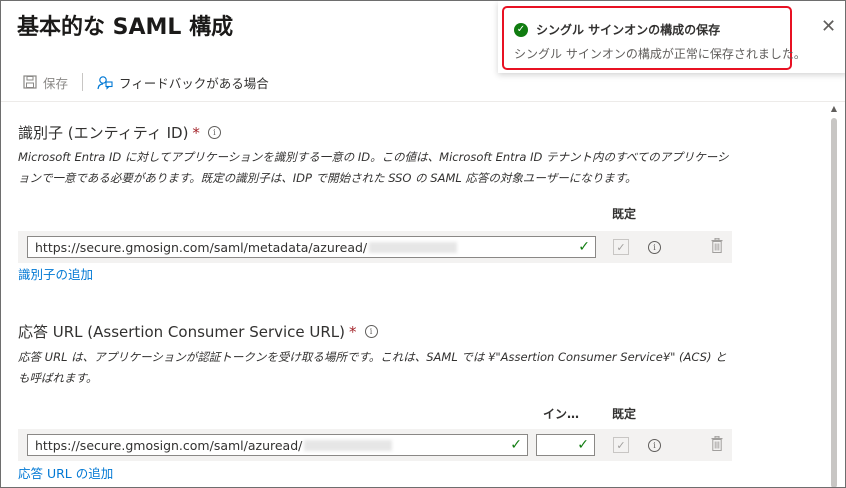 This screenshot has height=488, width=846. I want to click on add-identifier-link: 識別子の追加, so click(55, 273).